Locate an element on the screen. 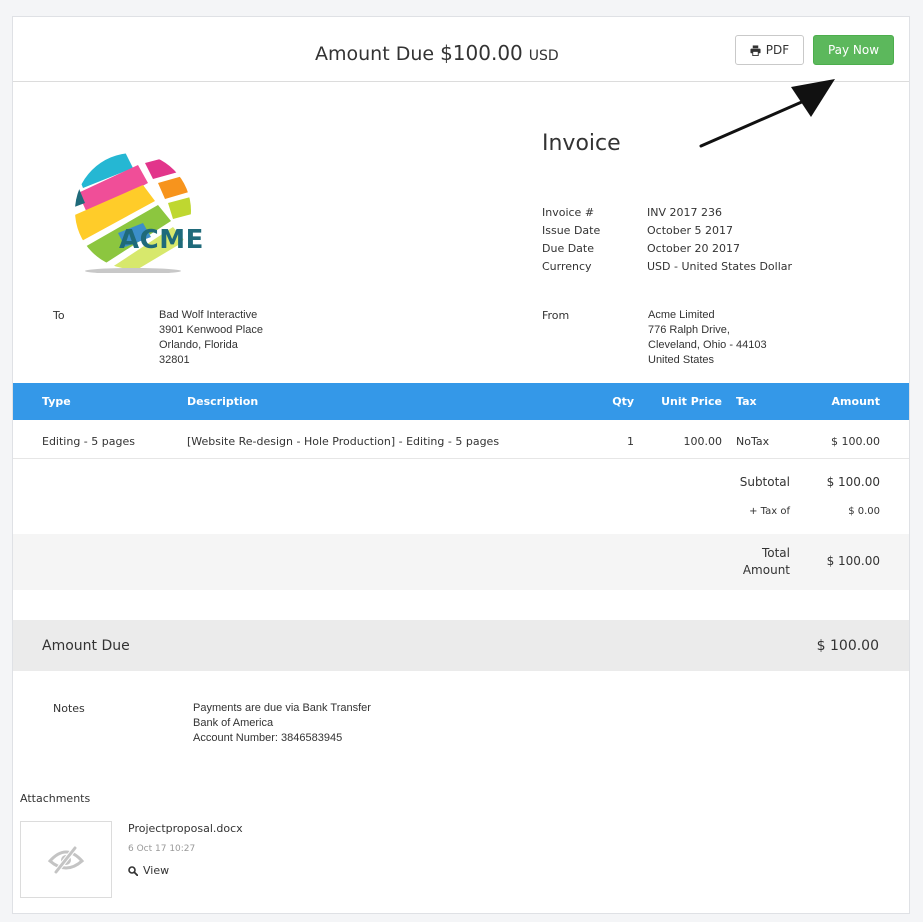  from-line: Acme Limited is located at coordinates (681, 315).